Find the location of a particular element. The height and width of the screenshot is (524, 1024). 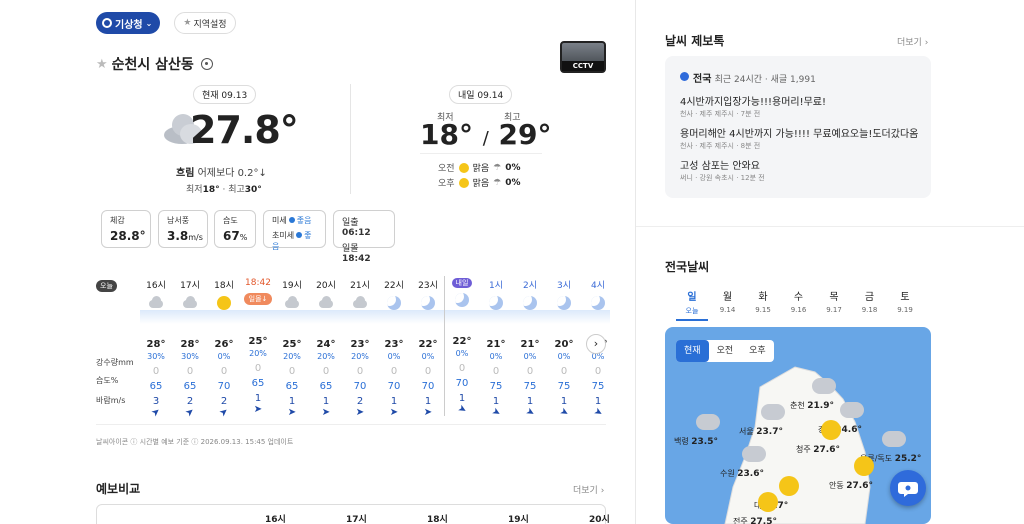

hour-time: 18:42 is located at coordinates (258, 283).